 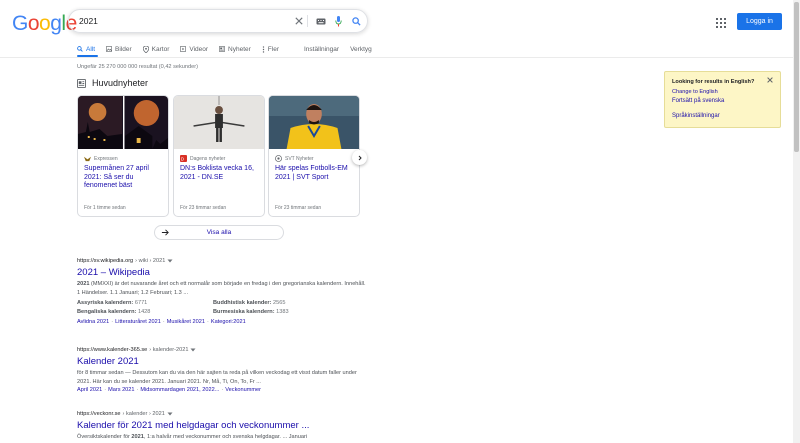 I want to click on arrow-right-icon, so click(x=165, y=232).